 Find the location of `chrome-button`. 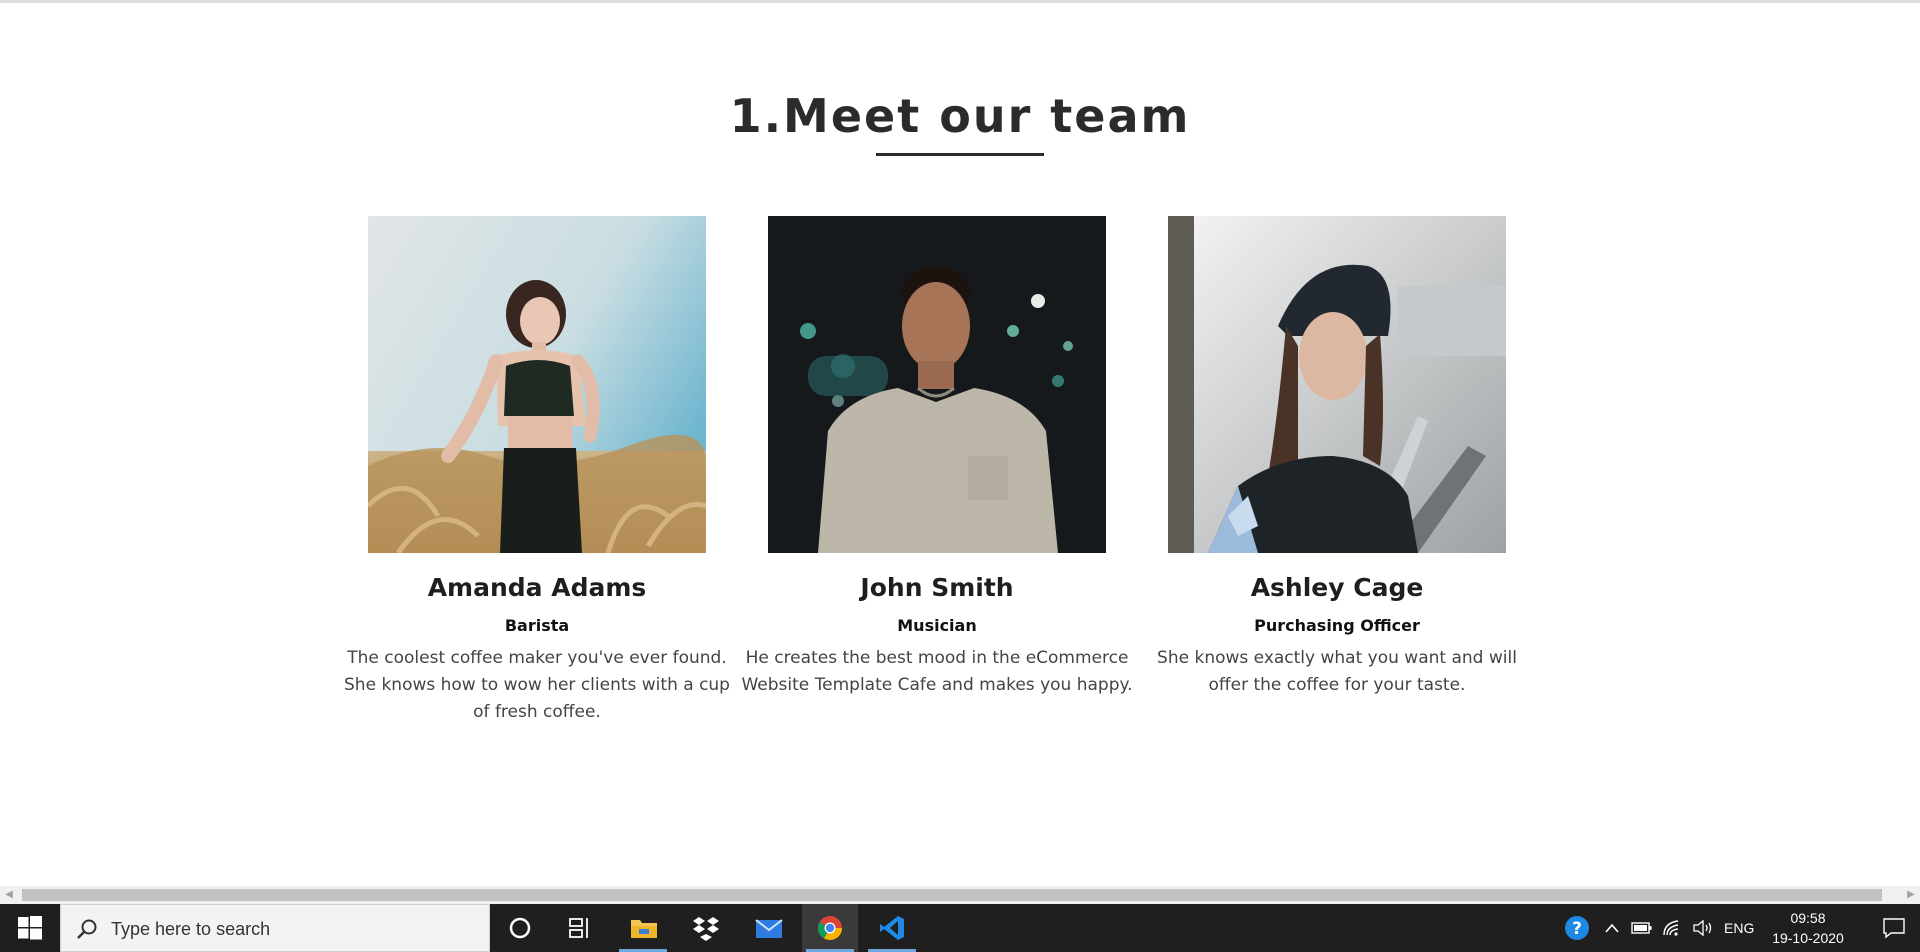

chrome-button is located at coordinates (830, 928).